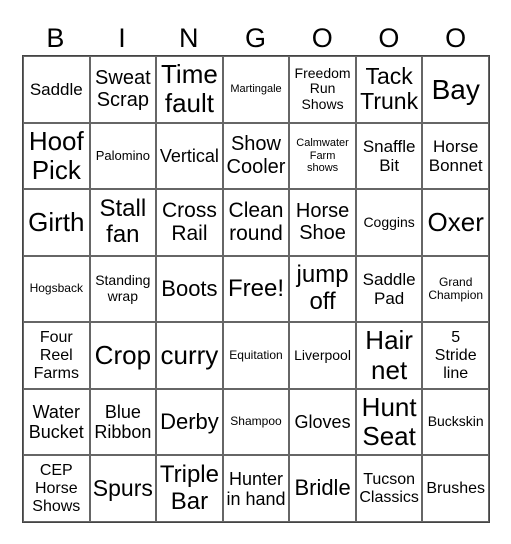 The height and width of the screenshot is (544, 511). Describe the element at coordinates (256, 422) in the screenshot. I see `bingo-cell: Shampoo` at that location.